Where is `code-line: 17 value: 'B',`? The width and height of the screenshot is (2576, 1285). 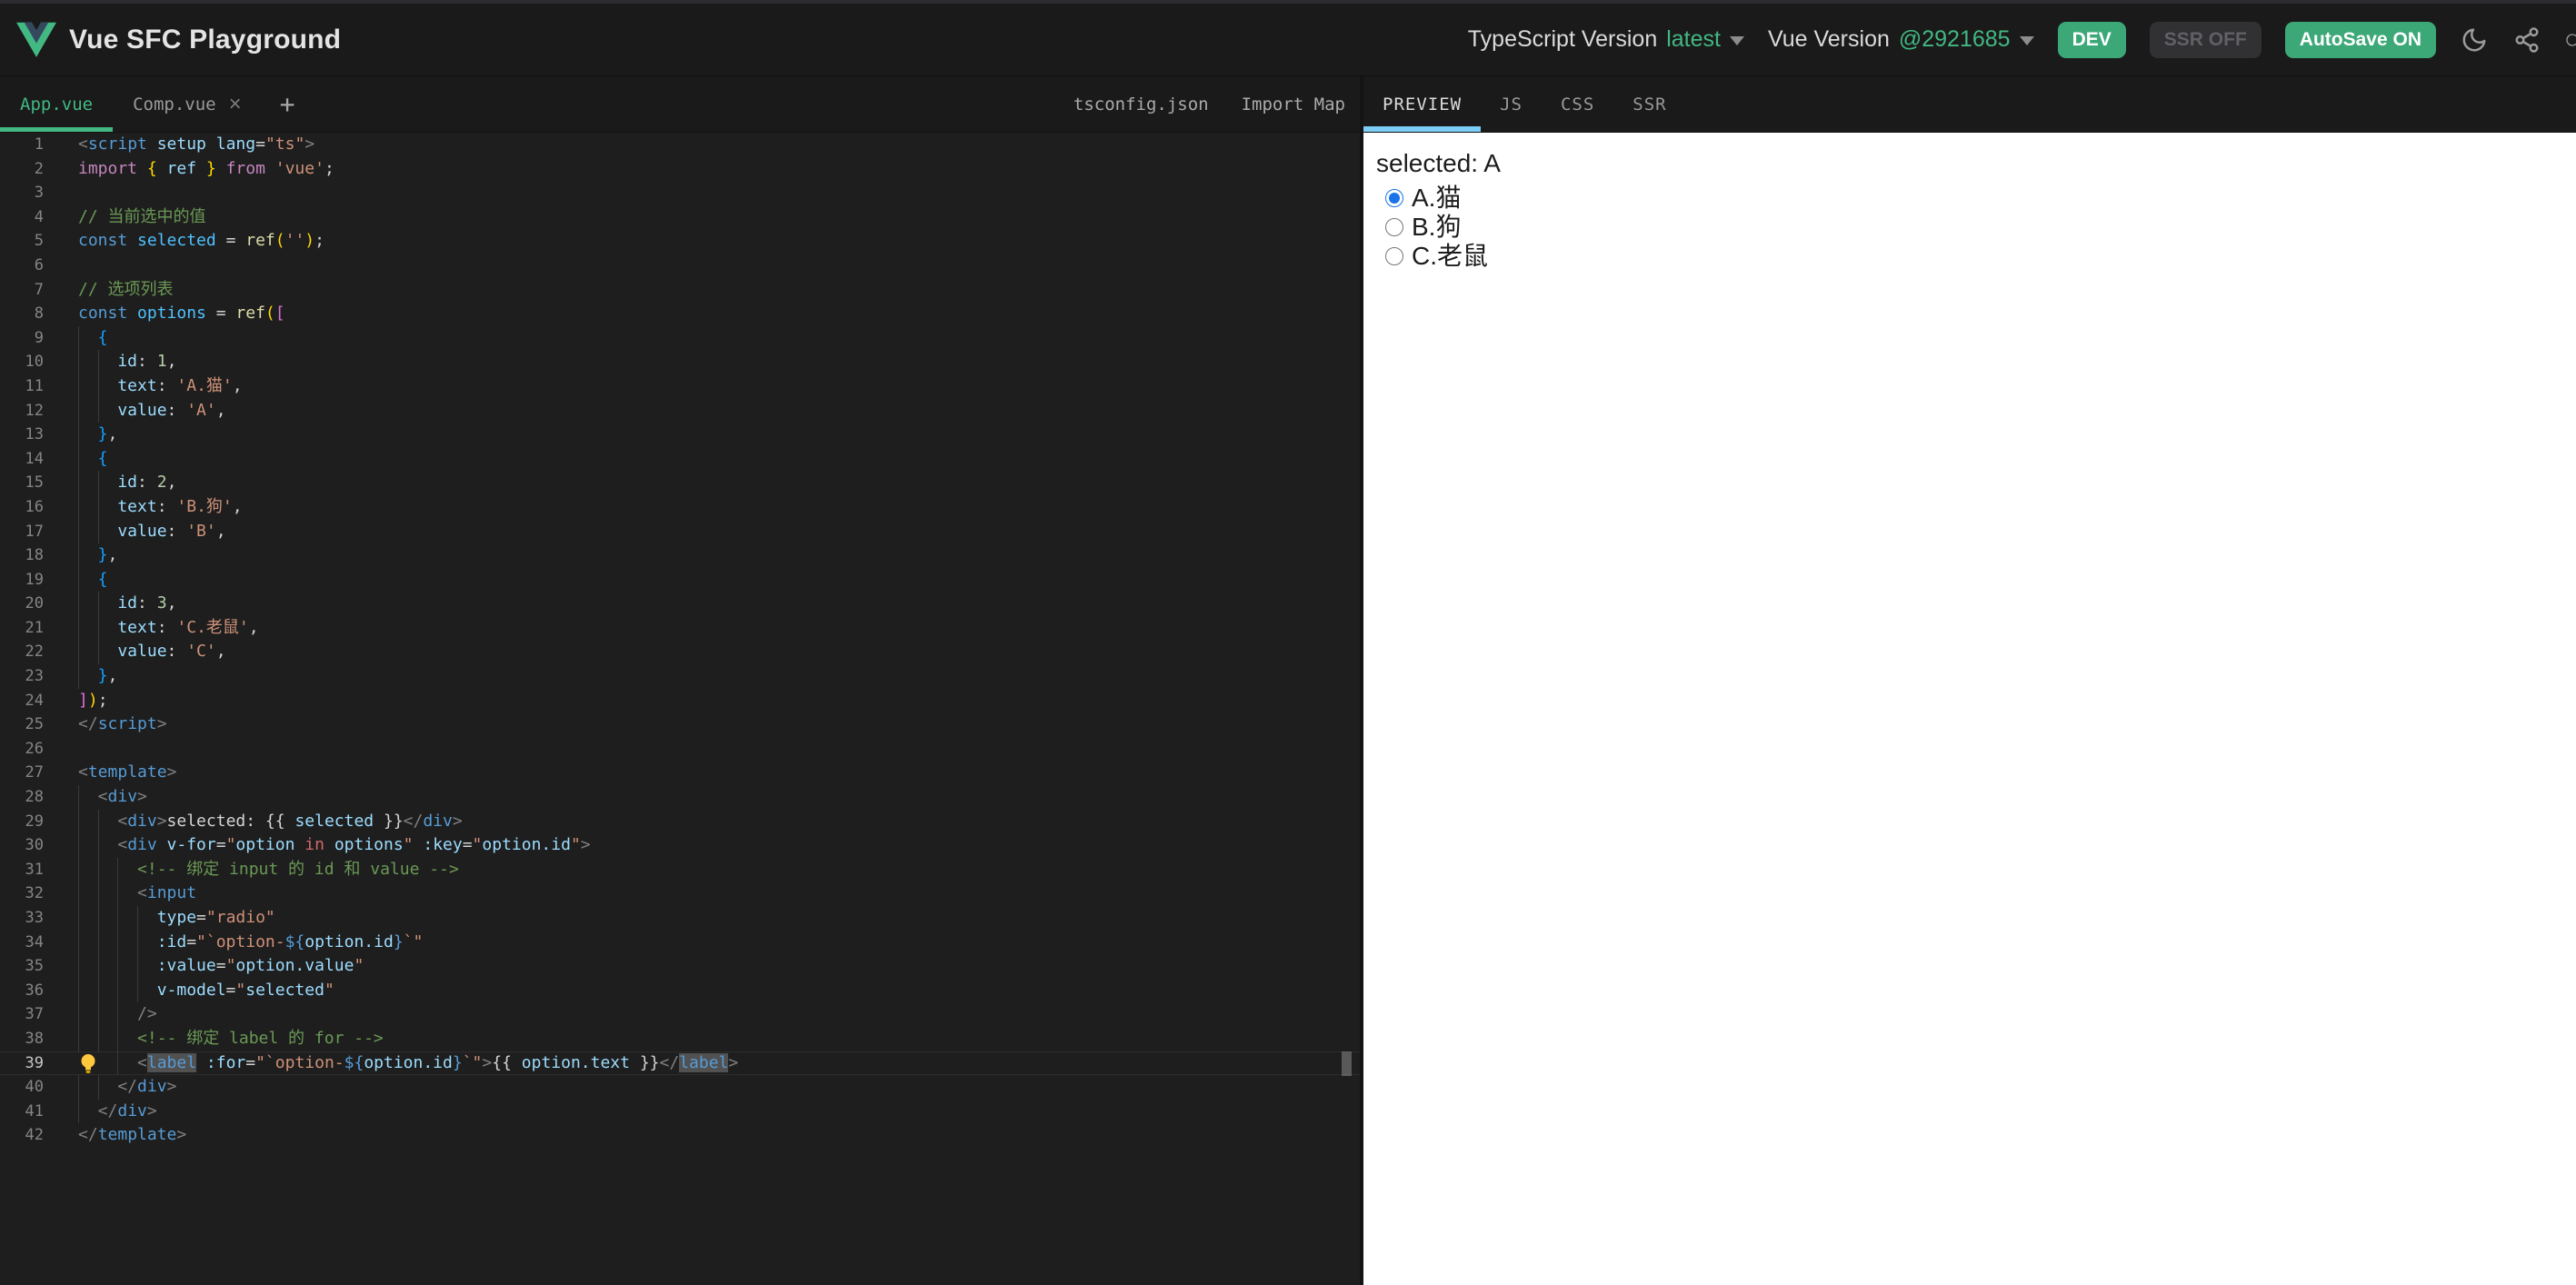
code-line: 17 value: 'B', is located at coordinates (680, 531).